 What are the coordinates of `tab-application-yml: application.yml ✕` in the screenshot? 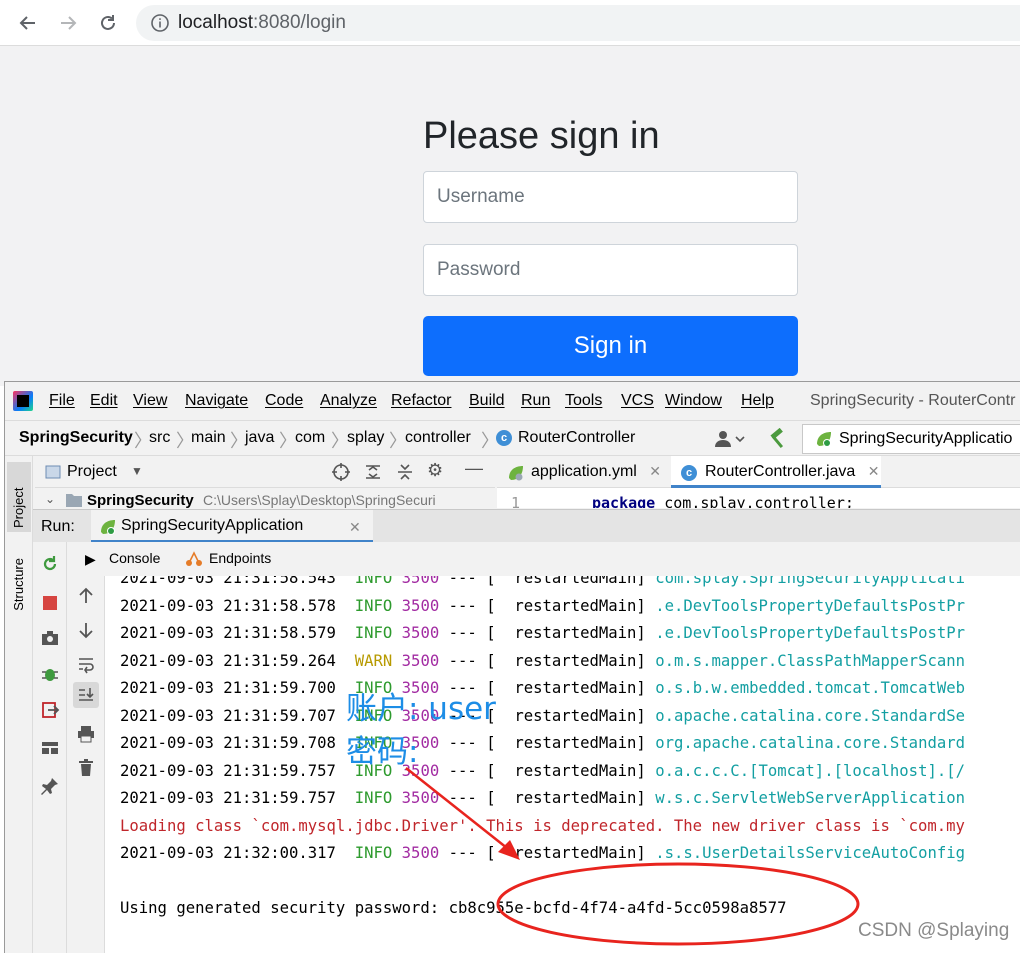 It's located at (583, 472).